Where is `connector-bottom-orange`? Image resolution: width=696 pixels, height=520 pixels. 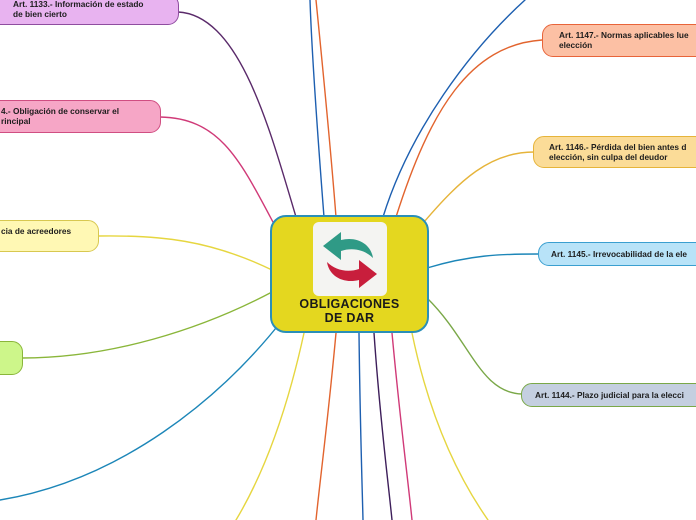 connector-bottom-orange is located at coordinates (326, 426).